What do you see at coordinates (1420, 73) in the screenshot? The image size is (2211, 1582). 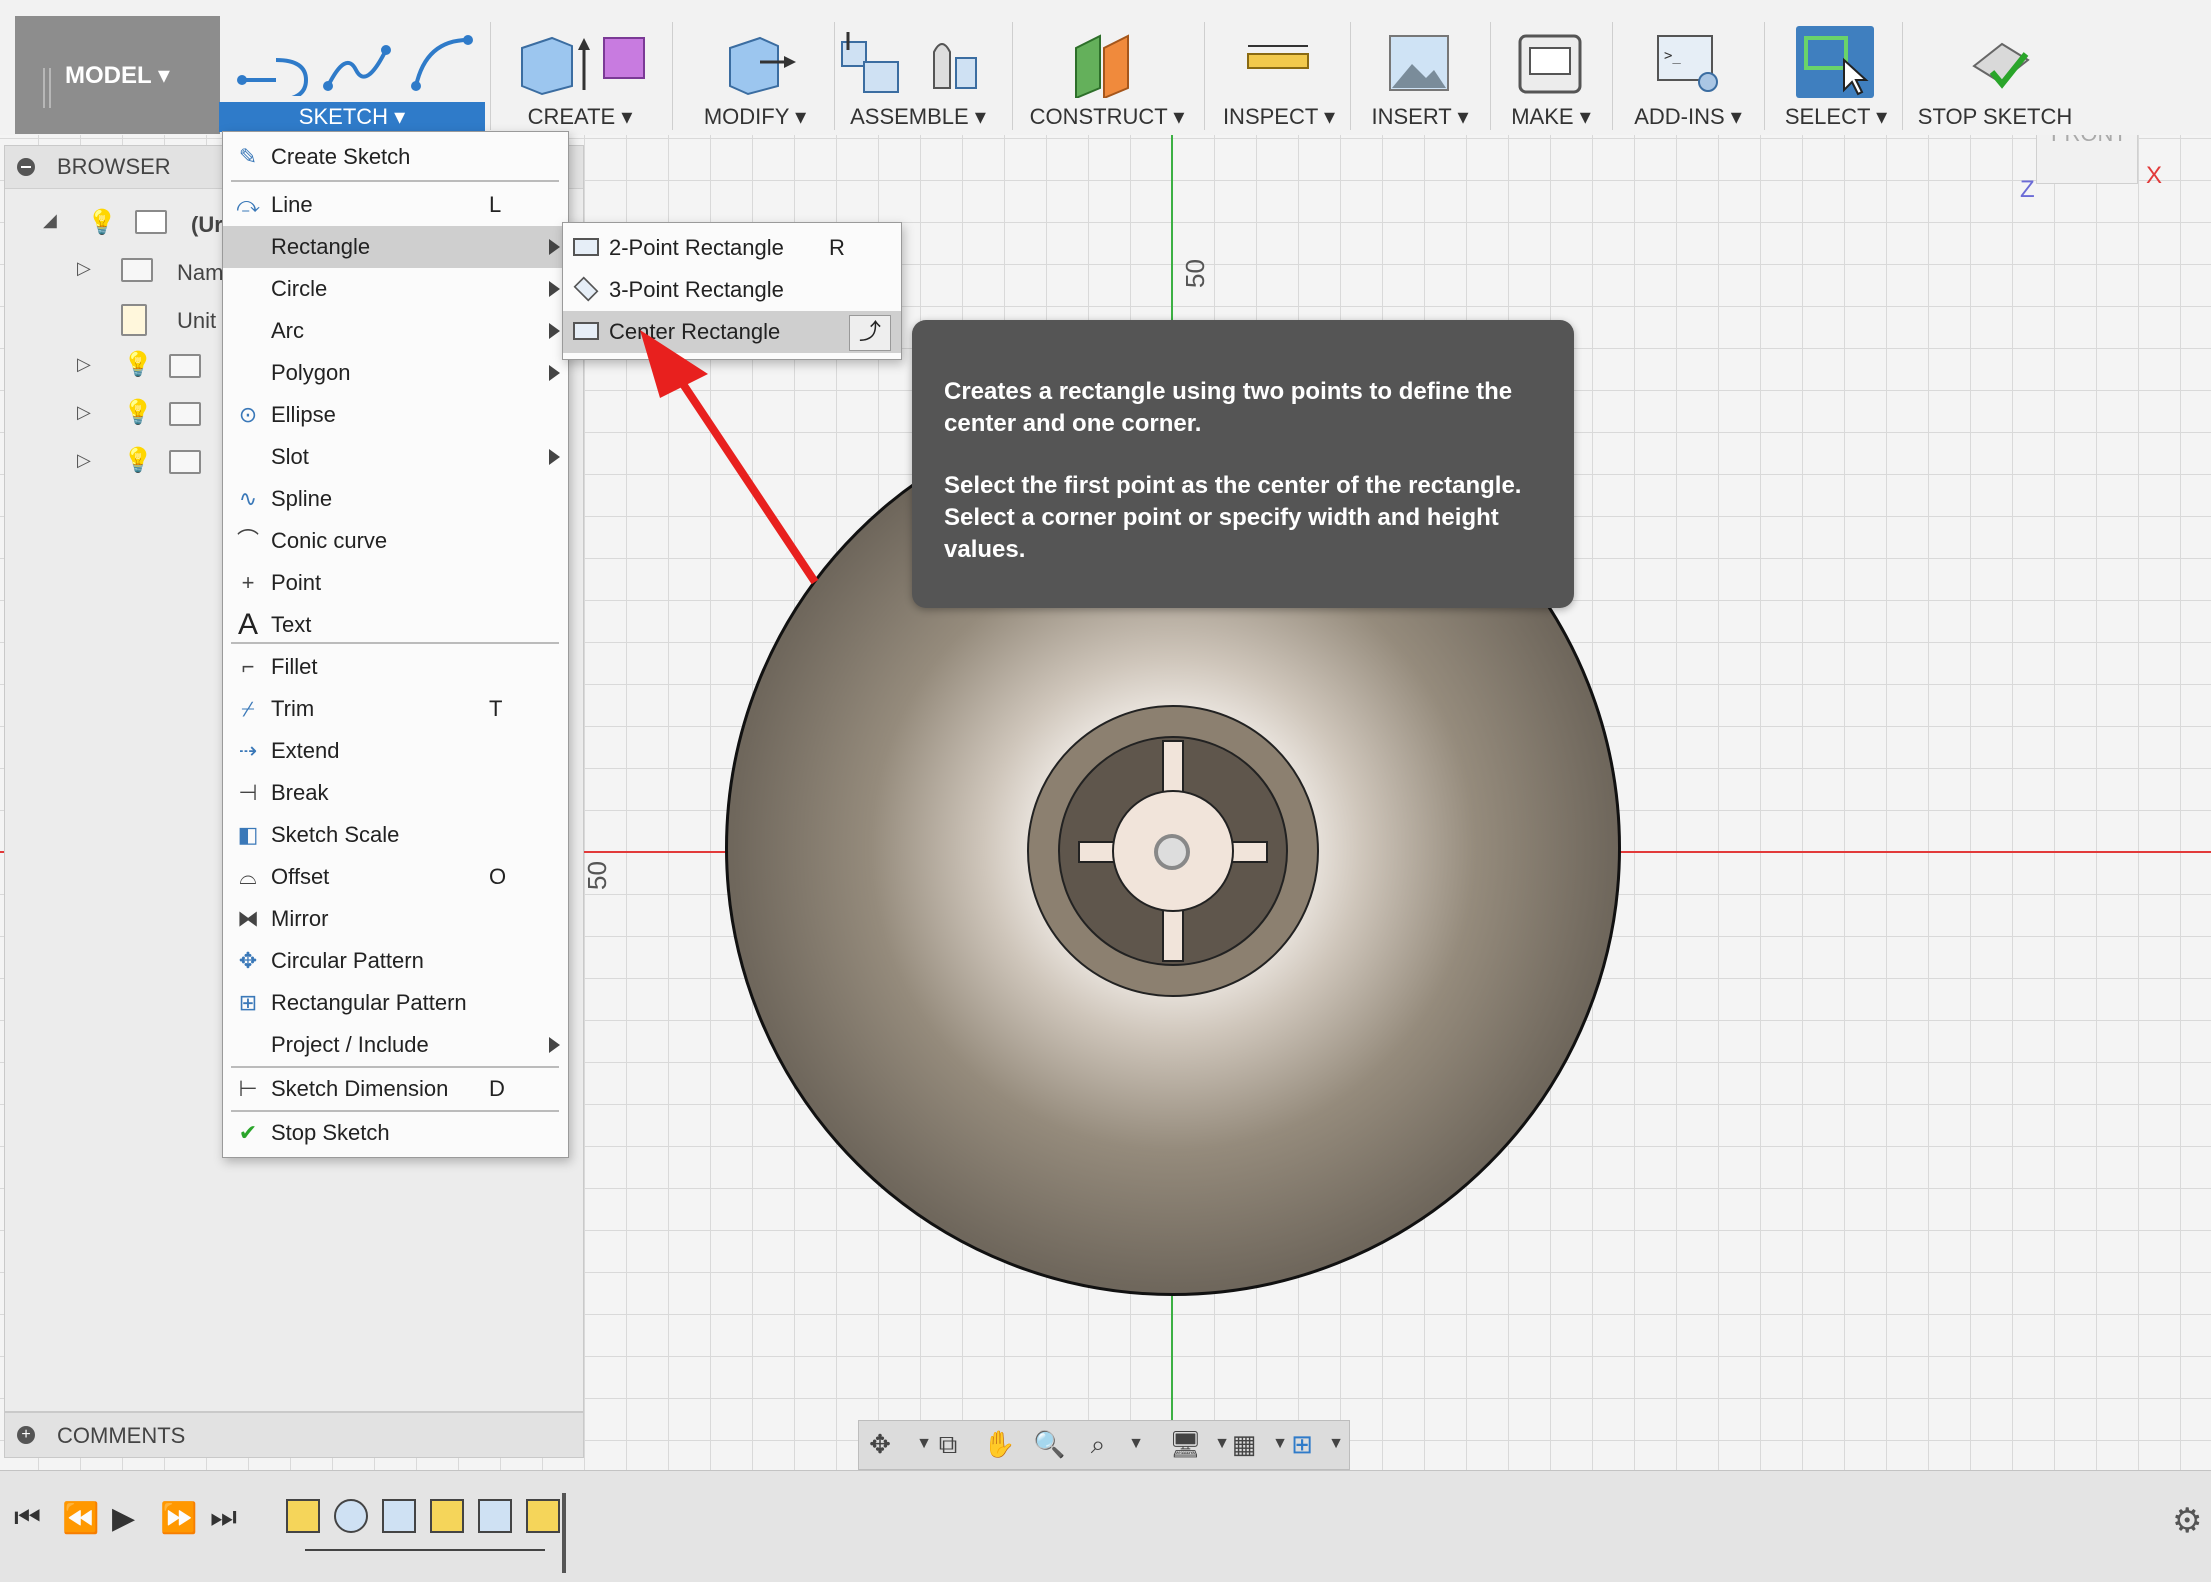 I see `insert-menu-button: INSERT ▾` at bounding box center [1420, 73].